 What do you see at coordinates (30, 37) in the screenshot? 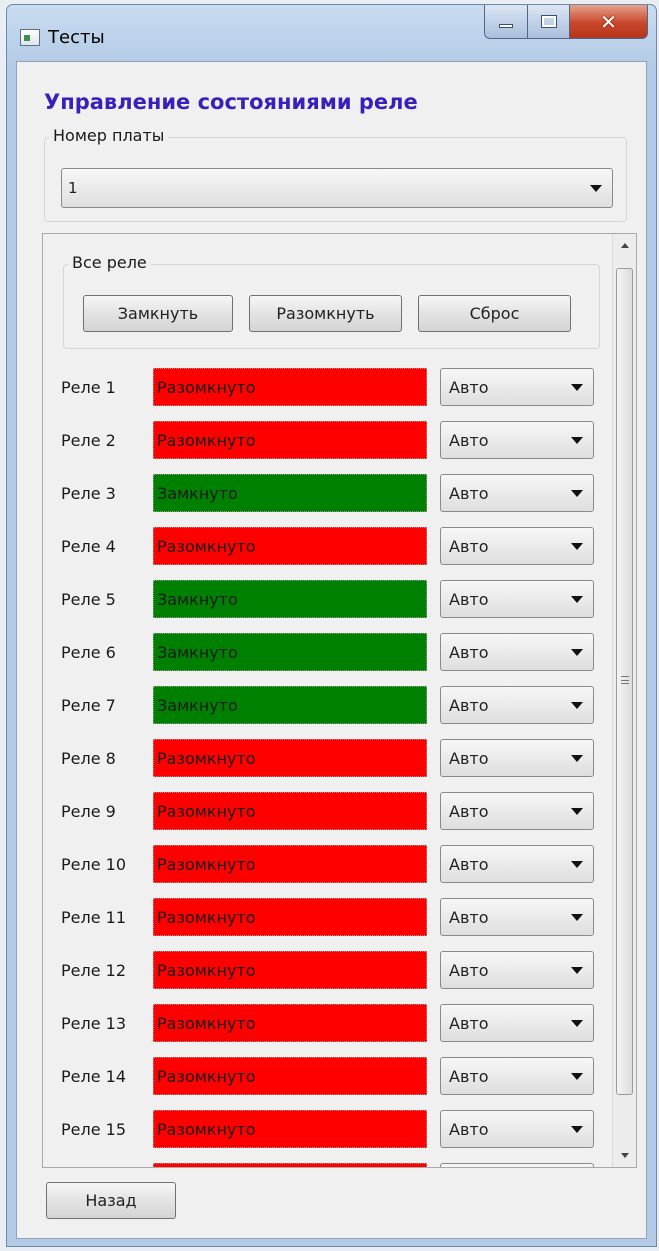
I see `app-icon` at bounding box center [30, 37].